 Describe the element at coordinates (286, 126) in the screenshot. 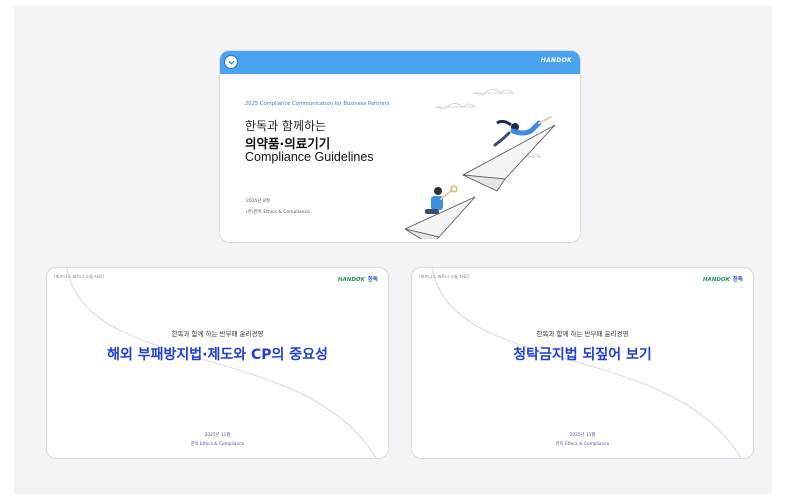

I see `title-line-1: 한독과 함께하는` at that location.